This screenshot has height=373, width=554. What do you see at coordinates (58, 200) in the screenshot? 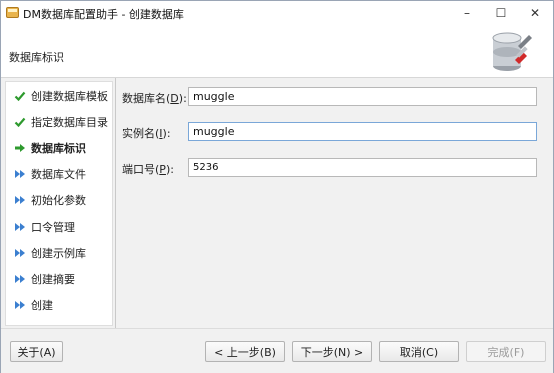
I see `sidebar-item-label: 初始化参数` at bounding box center [58, 200].